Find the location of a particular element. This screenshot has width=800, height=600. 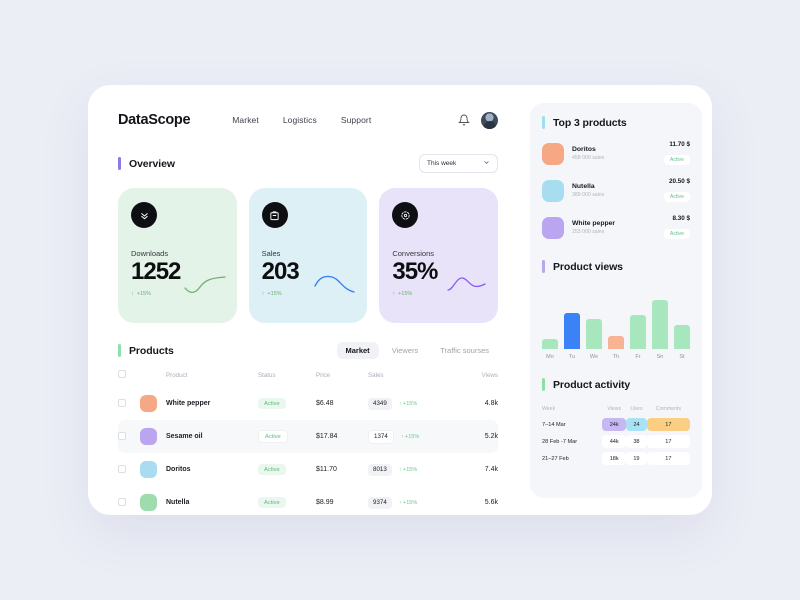

chart-bar-group: St is located at coordinates (682, 323).